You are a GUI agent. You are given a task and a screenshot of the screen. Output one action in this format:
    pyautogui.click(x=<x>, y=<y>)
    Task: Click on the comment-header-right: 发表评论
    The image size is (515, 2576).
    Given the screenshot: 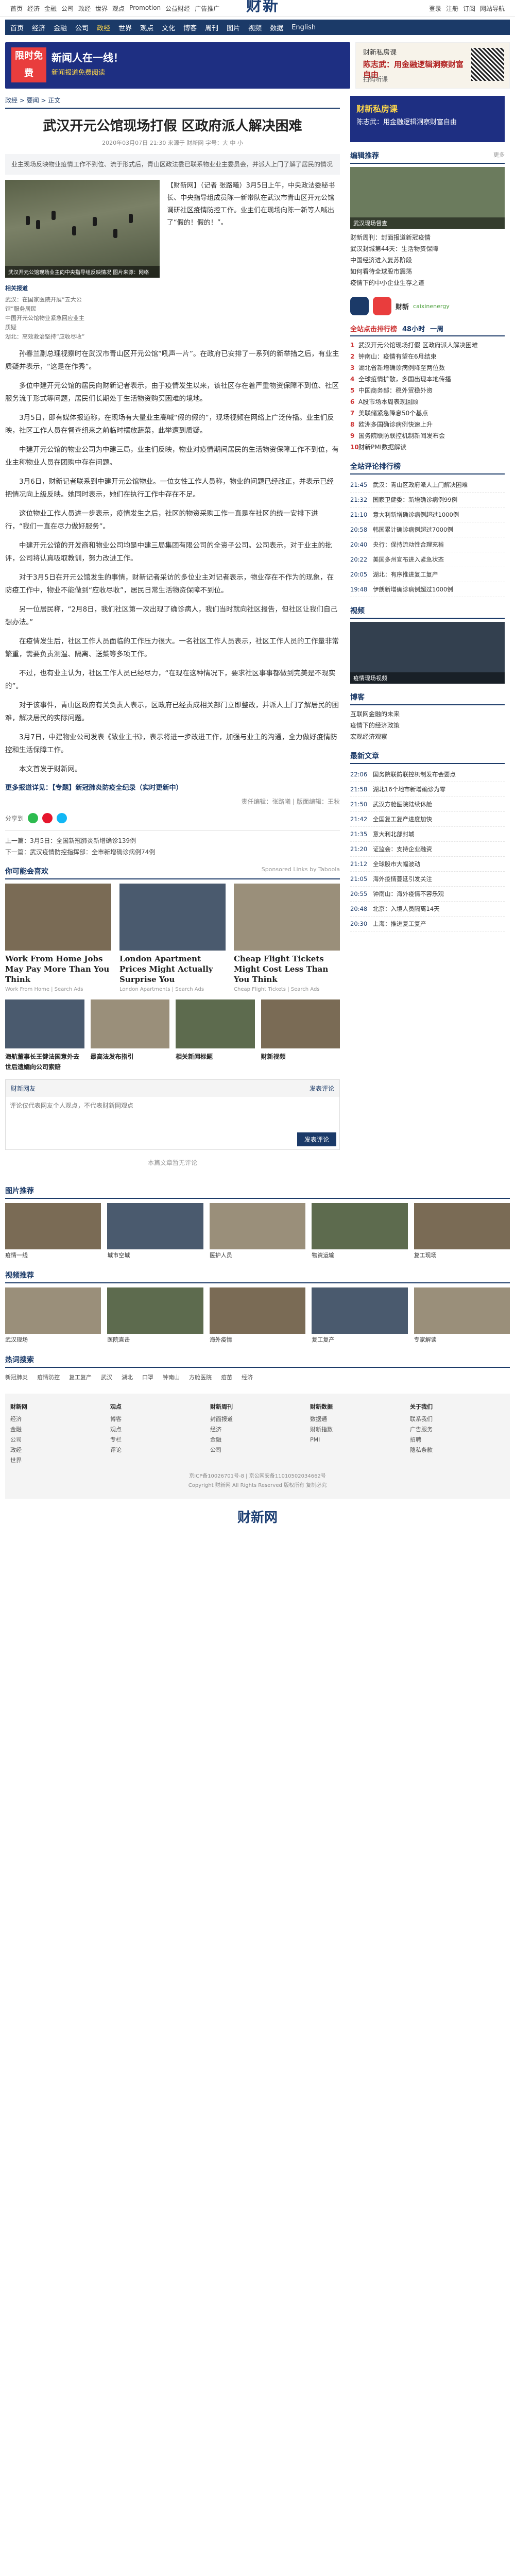 What is the action you would take?
    pyautogui.click(x=322, y=1088)
    